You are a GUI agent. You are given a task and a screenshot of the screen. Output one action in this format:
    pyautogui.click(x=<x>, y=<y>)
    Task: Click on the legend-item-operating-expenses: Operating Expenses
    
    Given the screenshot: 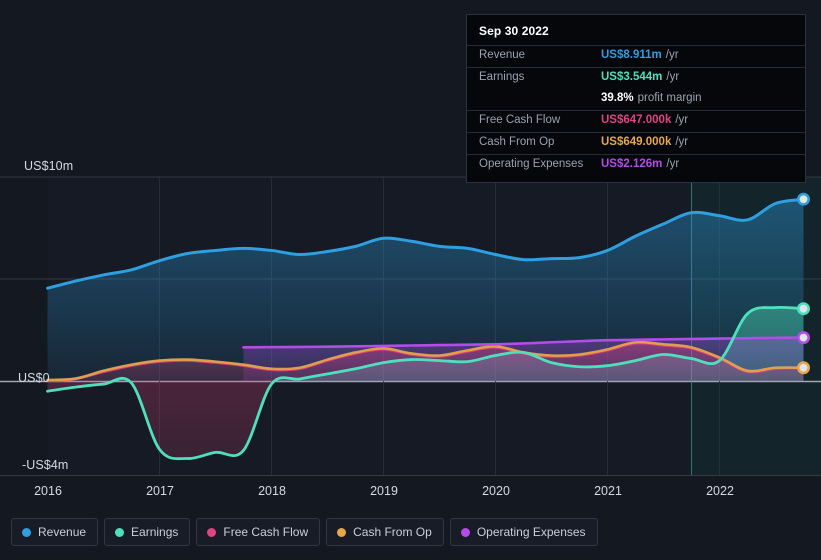 What is the action you would take?
    pyautogui.click(x=523, y=532)
    